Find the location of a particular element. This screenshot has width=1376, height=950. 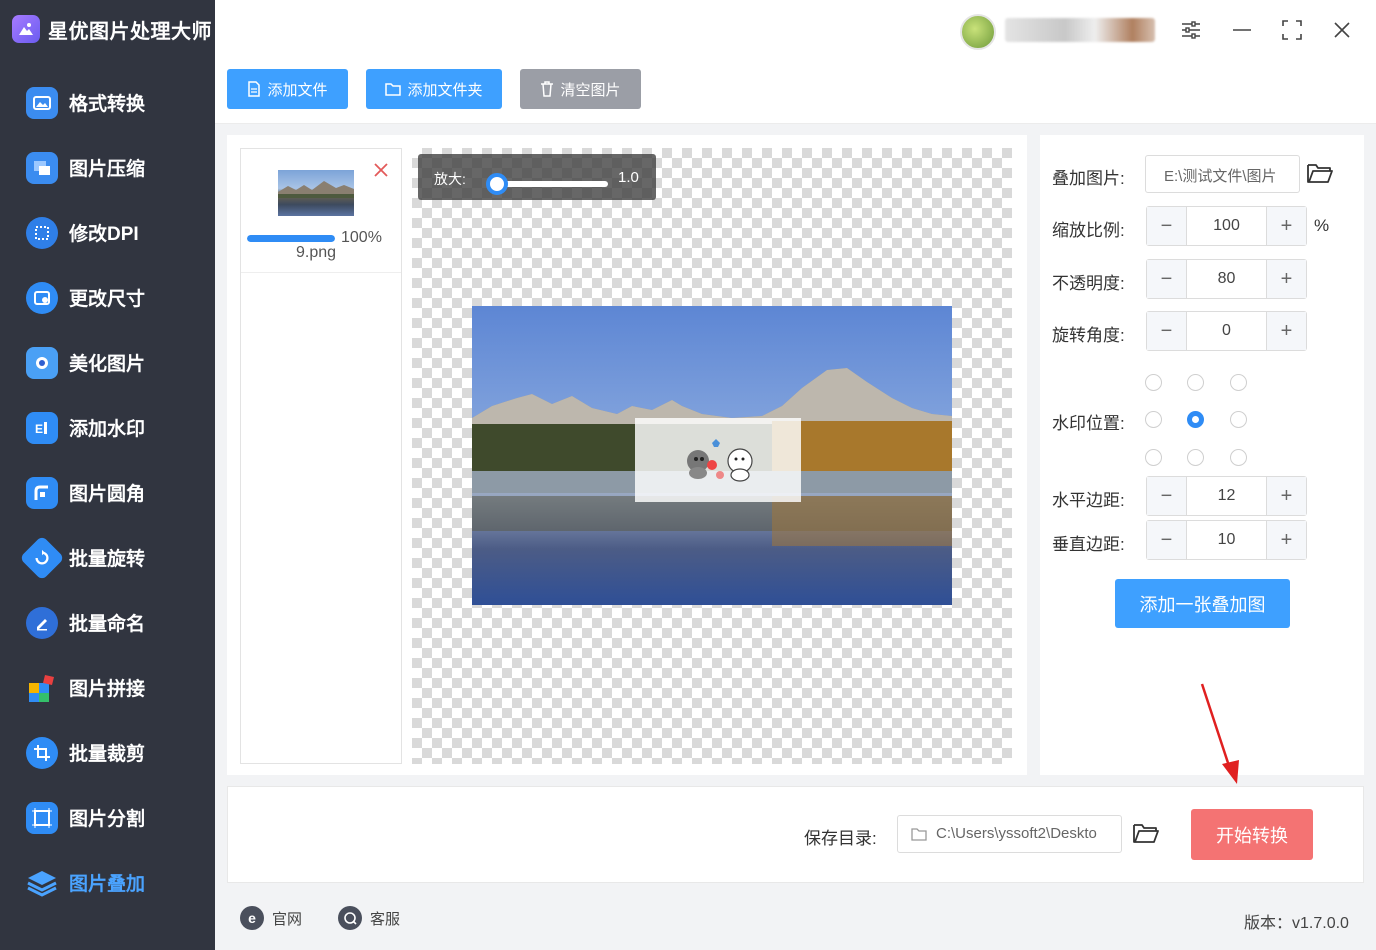

v-margin-decrement-button: − is located at coordinates (1167, 540).